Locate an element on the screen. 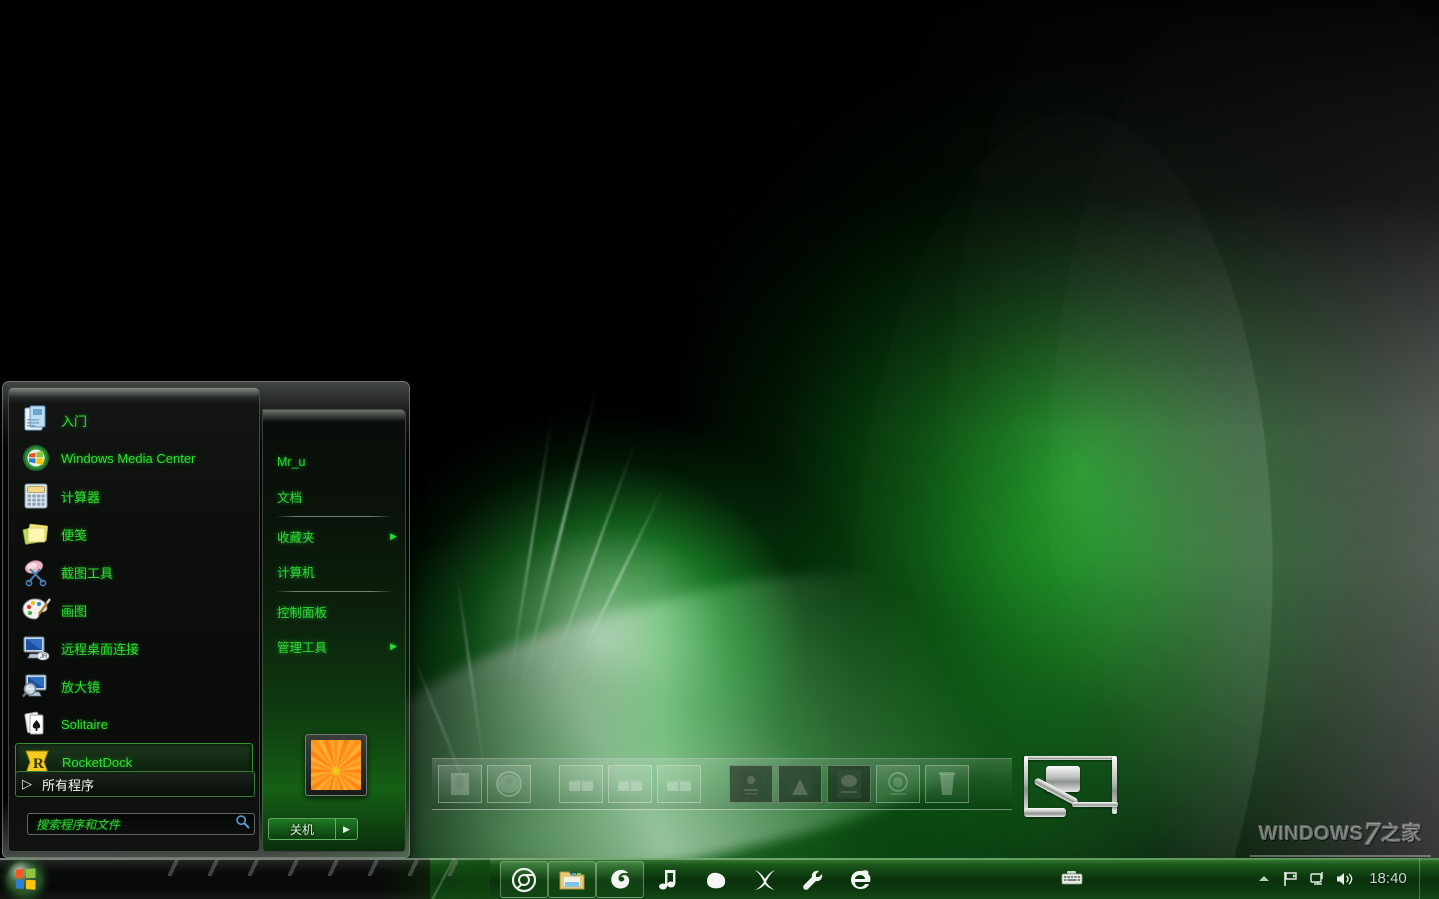 The width and height of the screenshot is (1439, 899). all-programs-label: 所有程序 is located at coordinates (68, 785).